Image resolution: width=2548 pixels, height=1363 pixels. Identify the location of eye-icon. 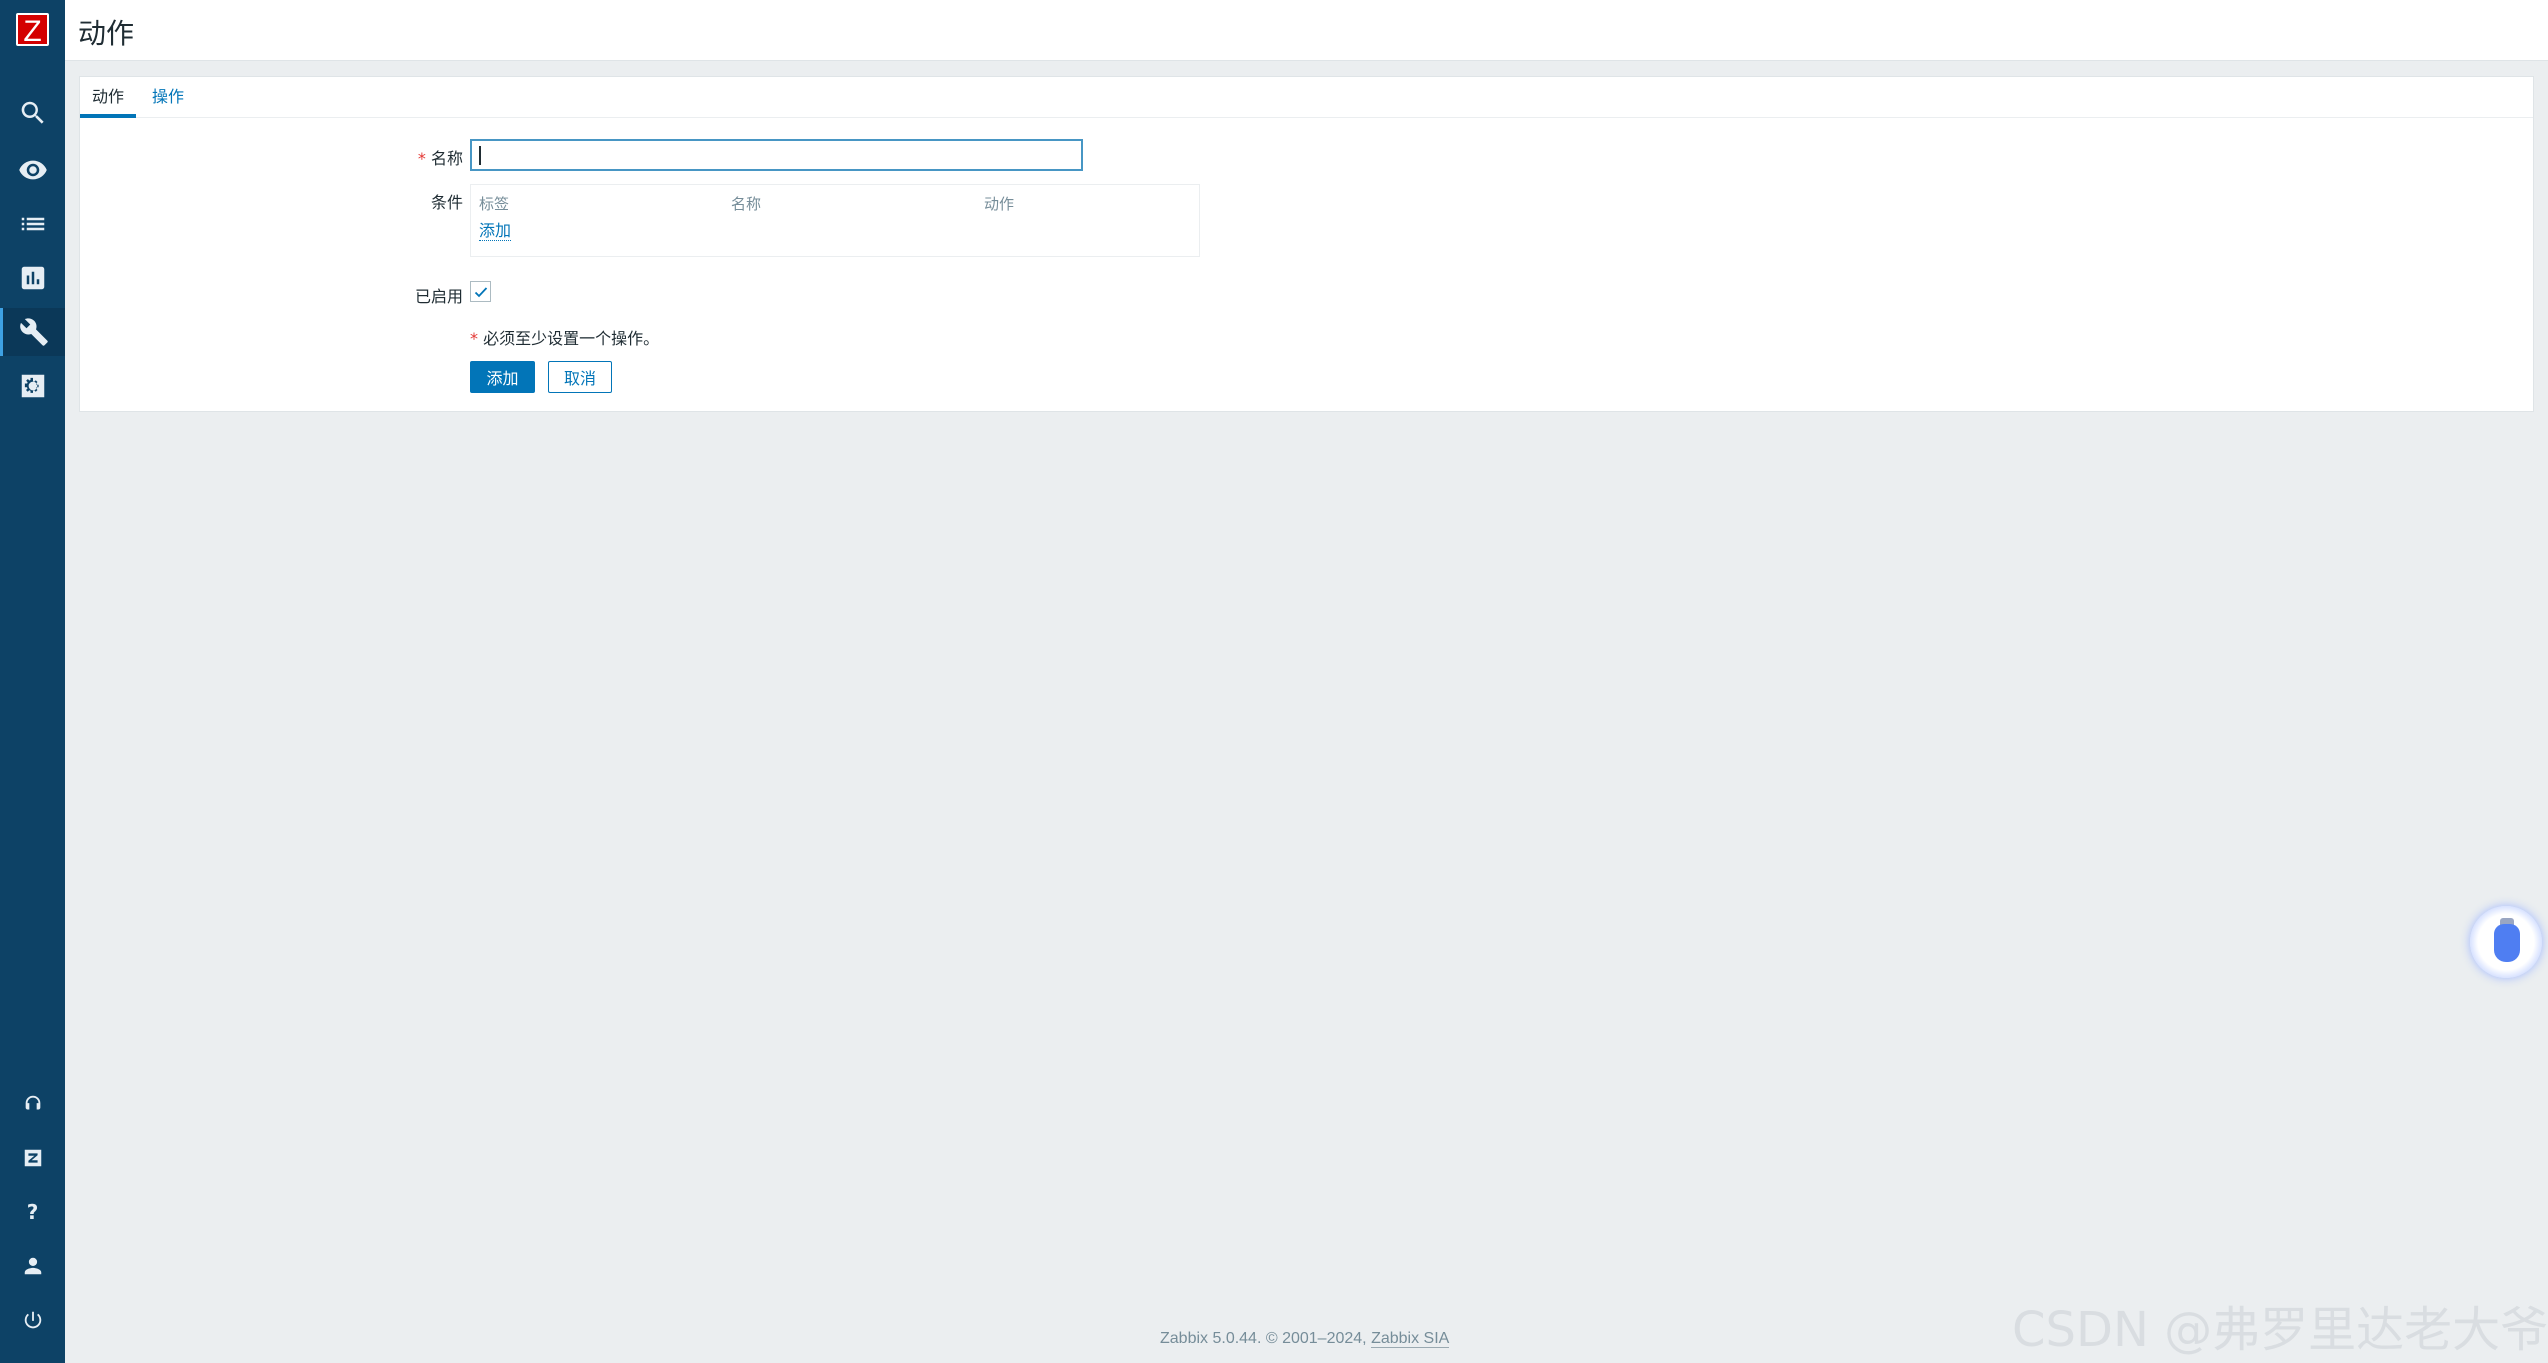
(32, 170).